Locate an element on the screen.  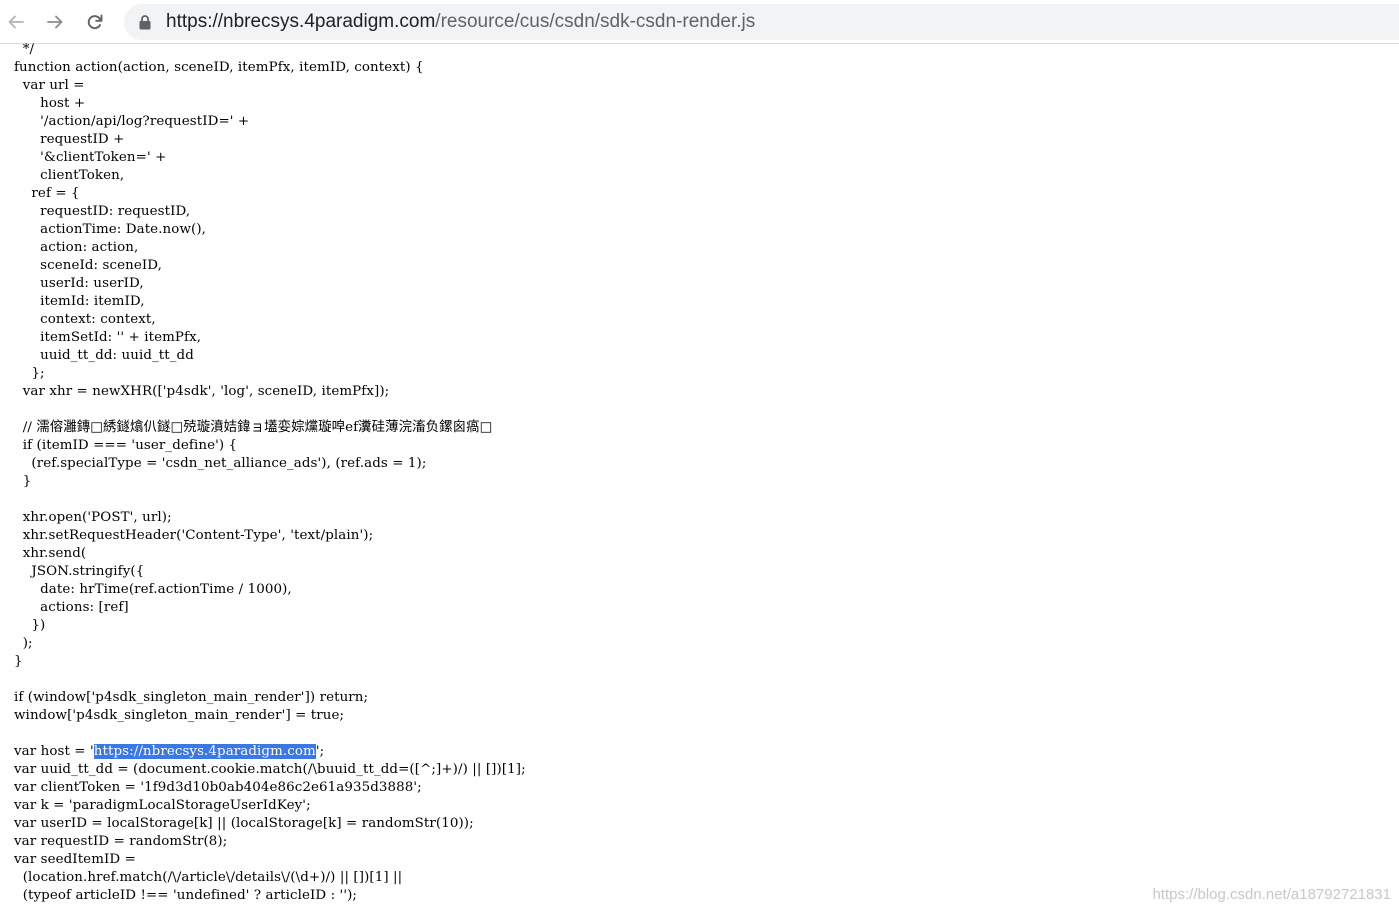
code-line: var url = is located at coordinates (49, 85).